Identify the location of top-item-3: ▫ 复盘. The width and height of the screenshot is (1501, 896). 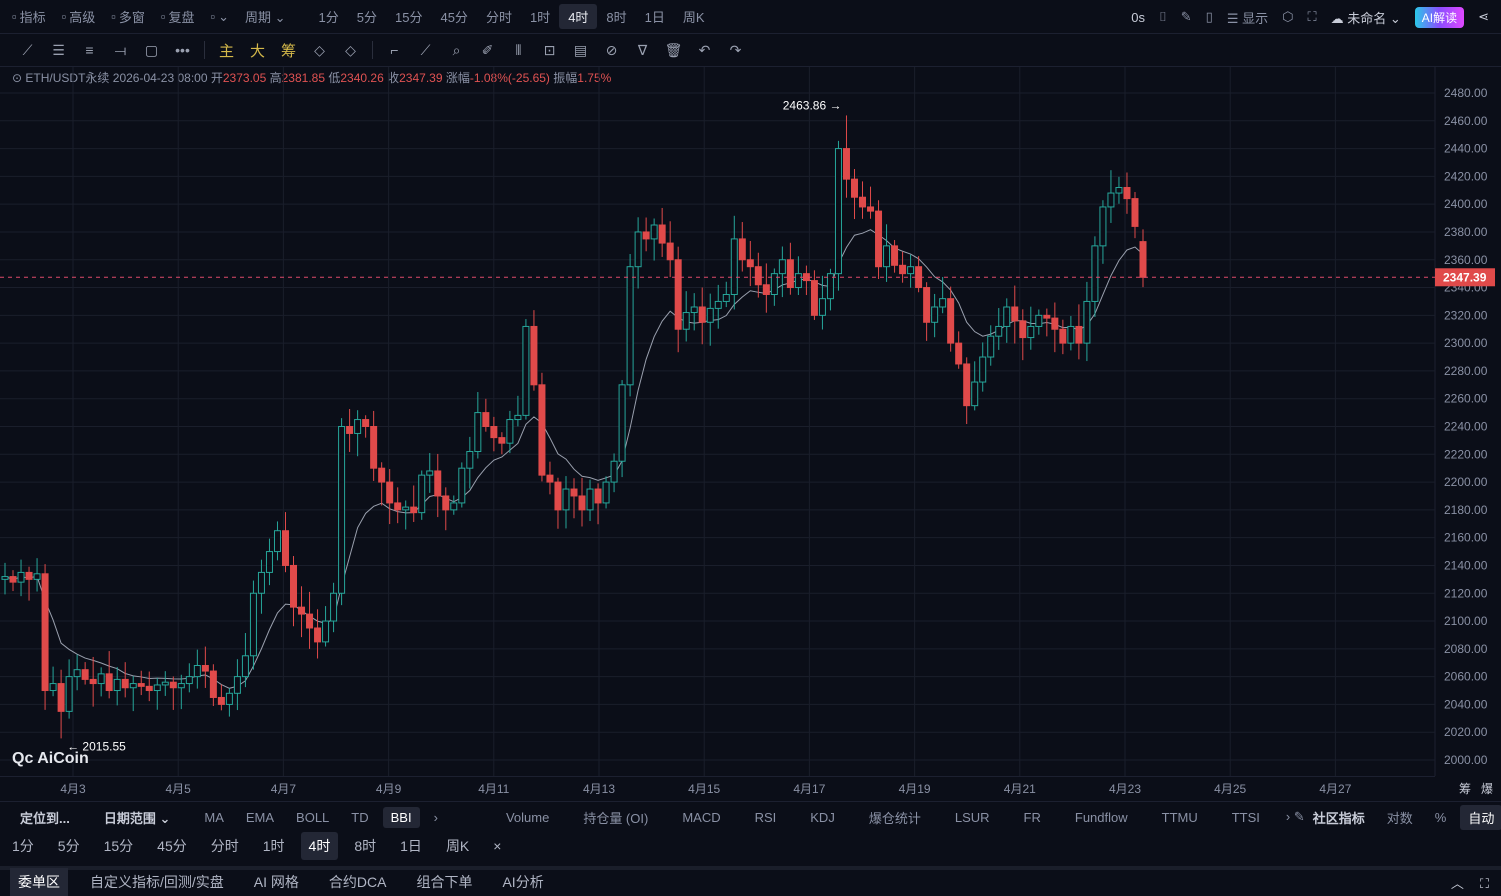
(178, 16).